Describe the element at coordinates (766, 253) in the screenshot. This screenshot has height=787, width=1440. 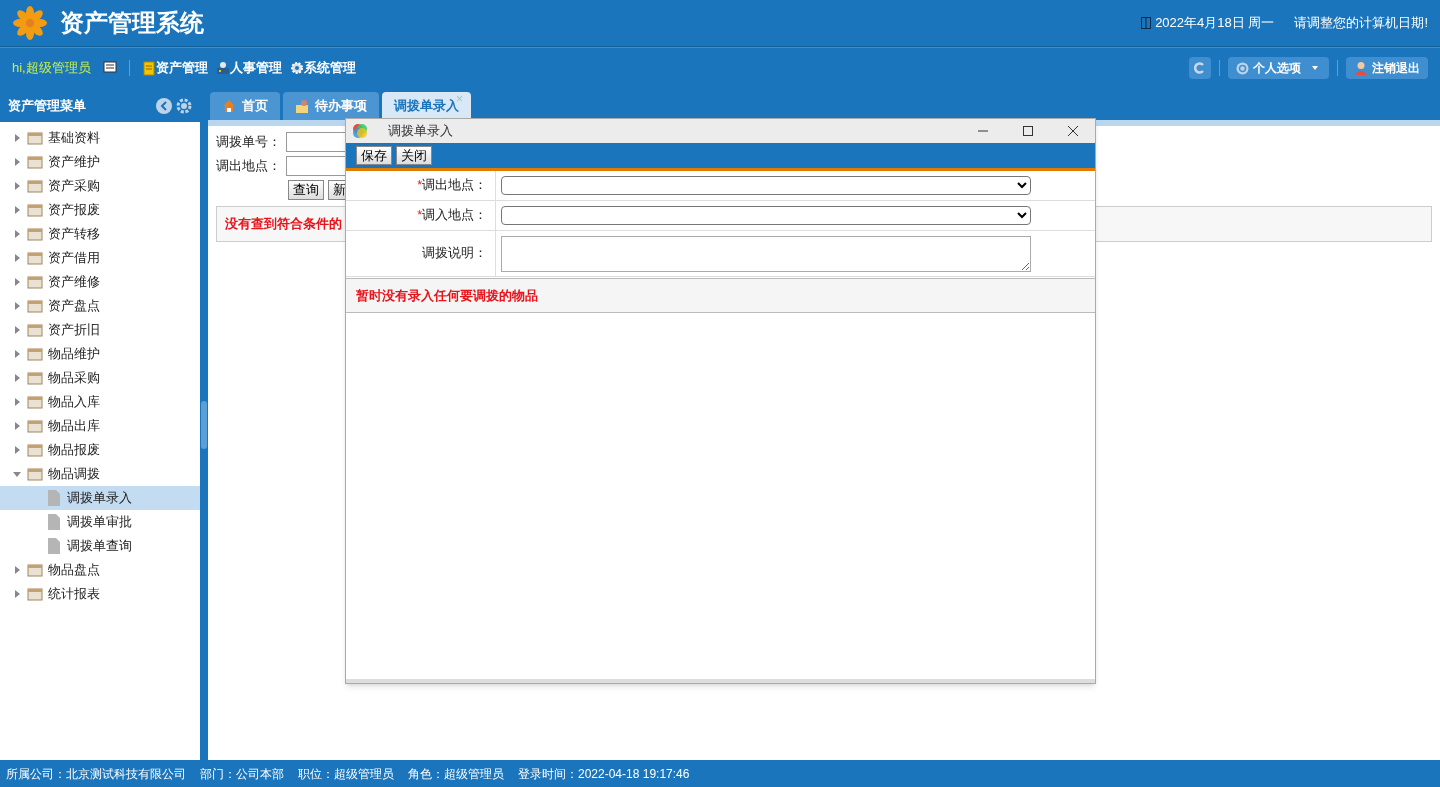
I see `text-area` at that location.